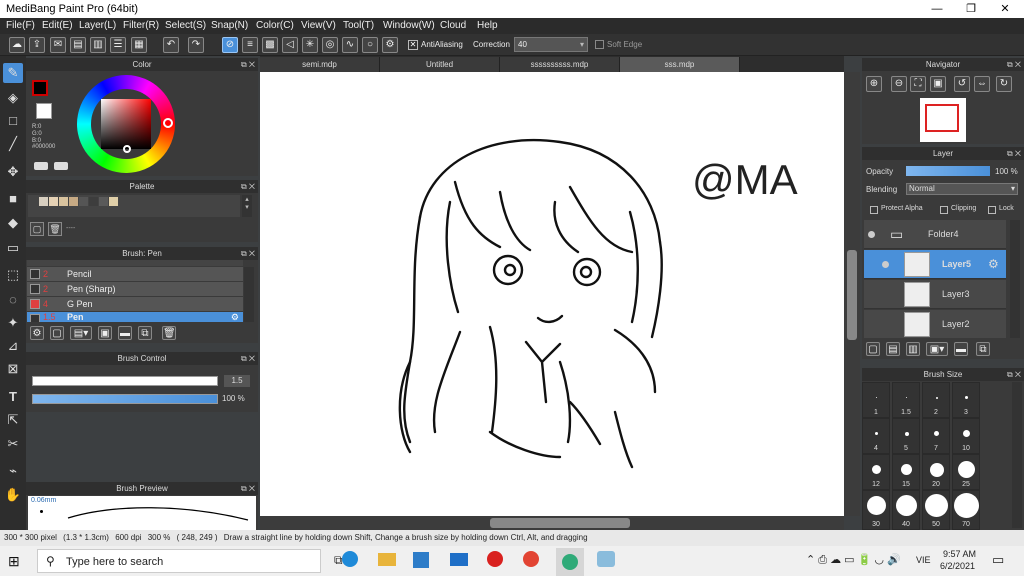 The width and height of the screenshot is (1024, 576). What do you see at coordinates (185, 25) in the screenshot?
I see `menu-select: Select(S)` at bounding box center [185, 25].